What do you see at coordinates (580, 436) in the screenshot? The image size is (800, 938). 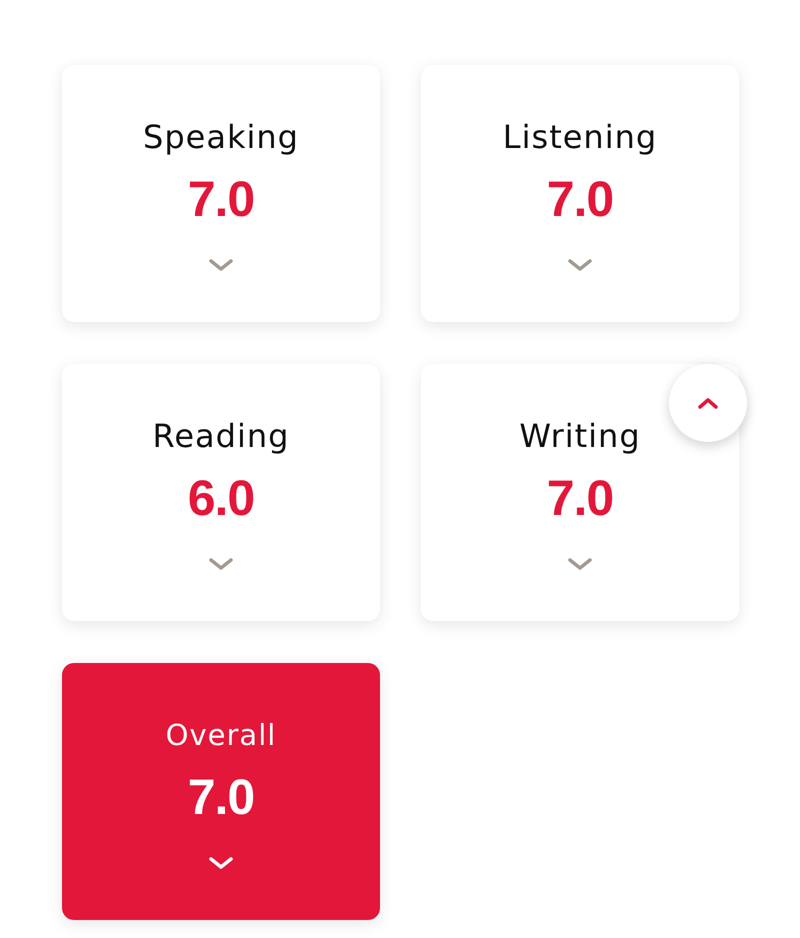 I see `score-label: Writing` at bounding box center [580, 436].